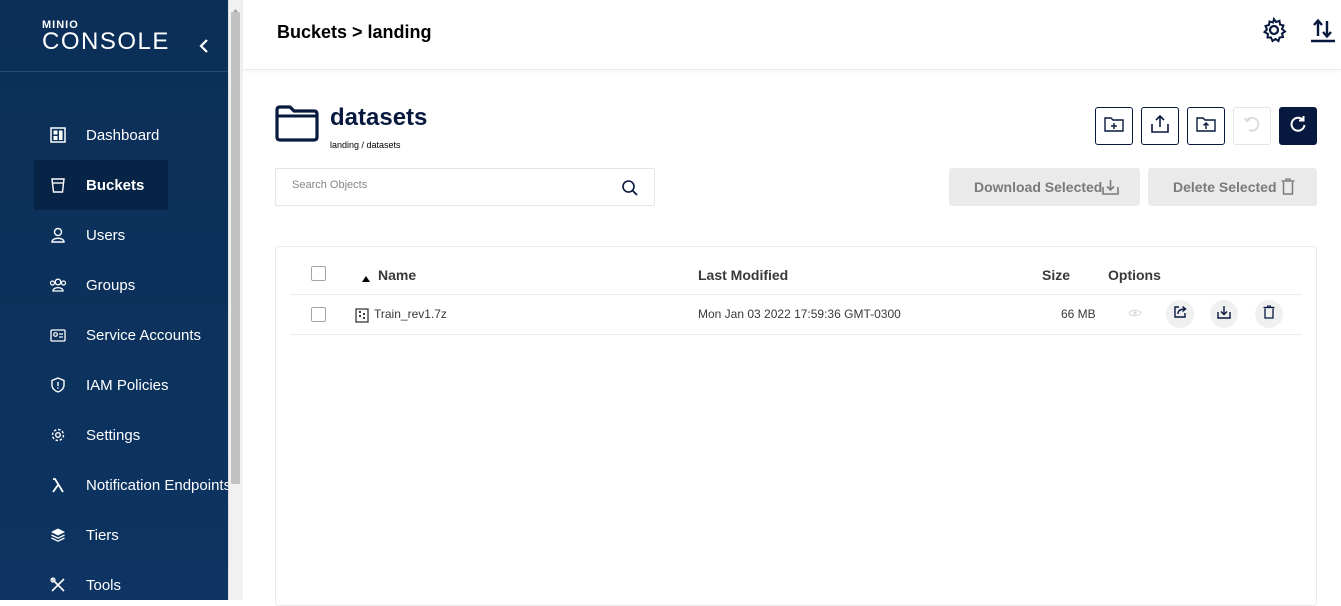  Describe the element at coordinates (106, 41) in the screenshot. I see `logo-product: CONSOLE` at that location.